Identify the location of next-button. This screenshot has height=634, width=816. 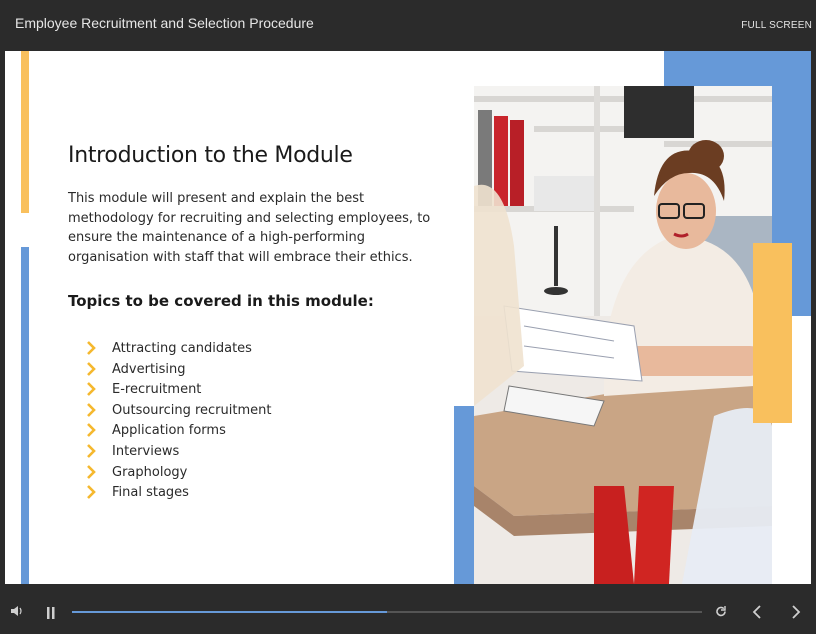
(796, 614).